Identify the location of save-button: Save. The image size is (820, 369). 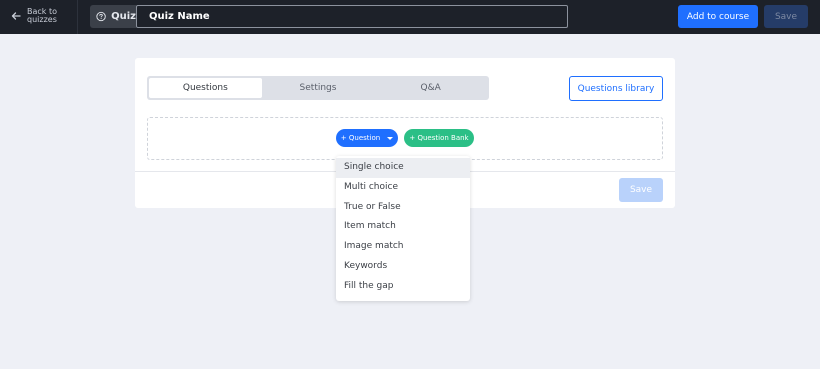
(786, 16).